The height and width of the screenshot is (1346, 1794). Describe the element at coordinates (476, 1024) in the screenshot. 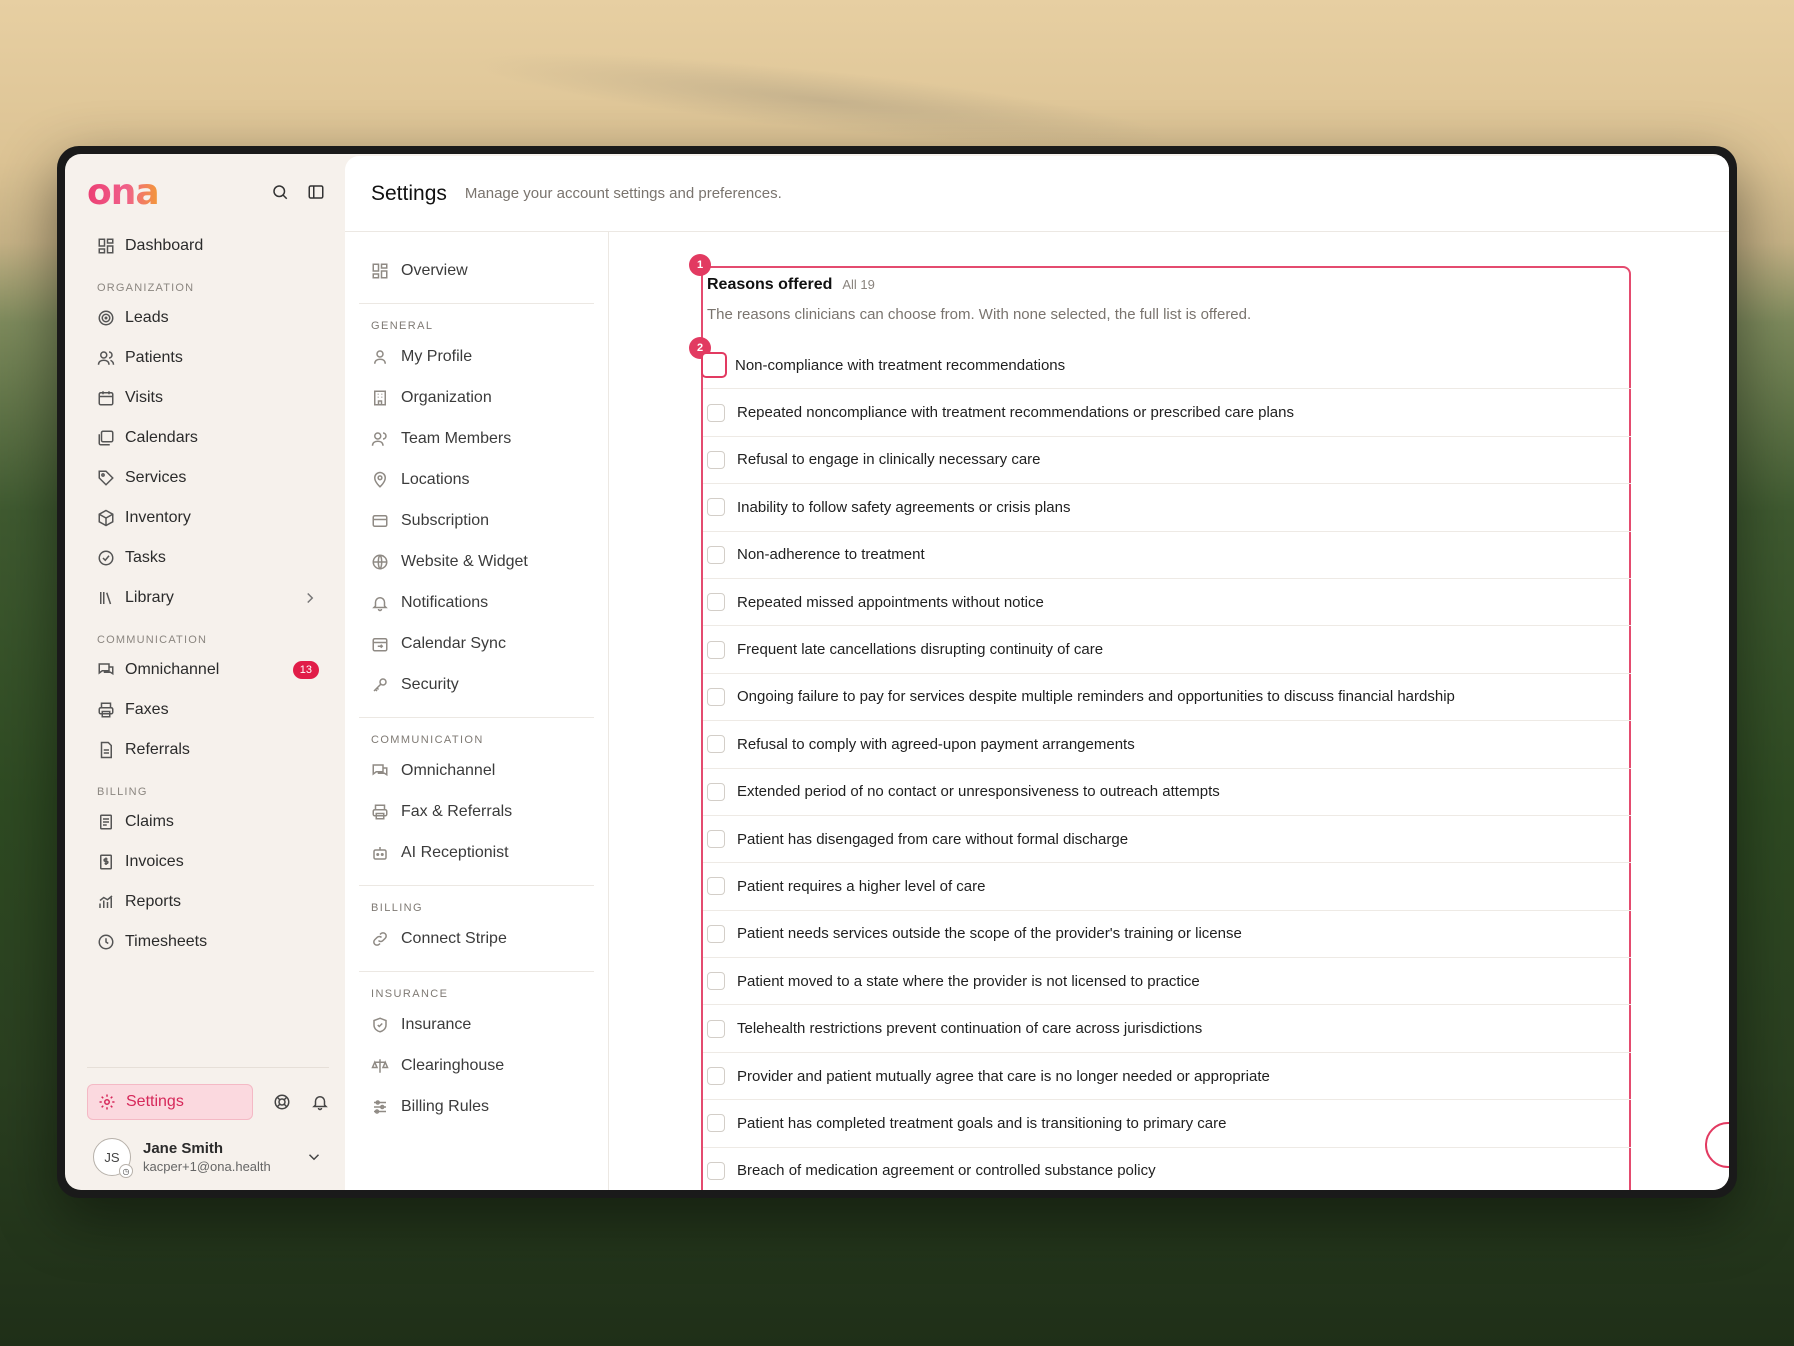

I see `subnav-item-insurance: Insurance` at that location.